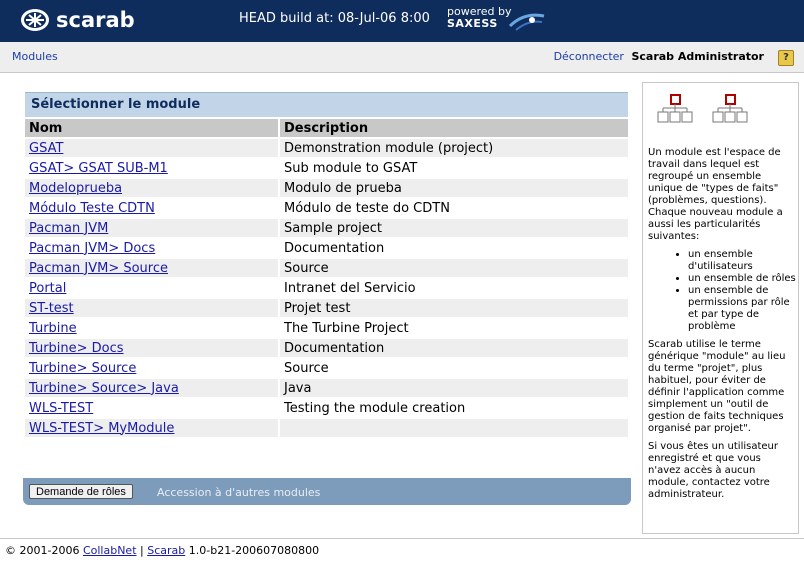  I want to click on table-row: Turbine> Source Source, so click(326, 368).